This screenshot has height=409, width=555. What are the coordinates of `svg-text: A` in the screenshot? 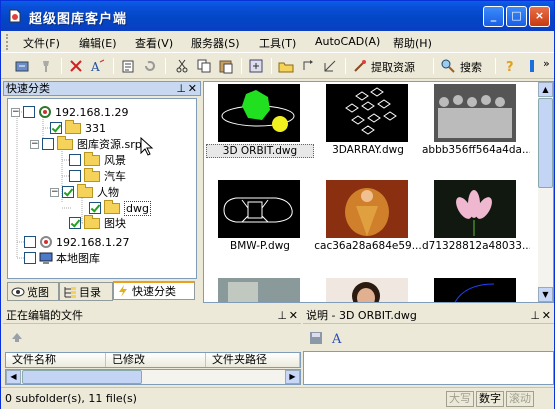 It's located at (95, 67).